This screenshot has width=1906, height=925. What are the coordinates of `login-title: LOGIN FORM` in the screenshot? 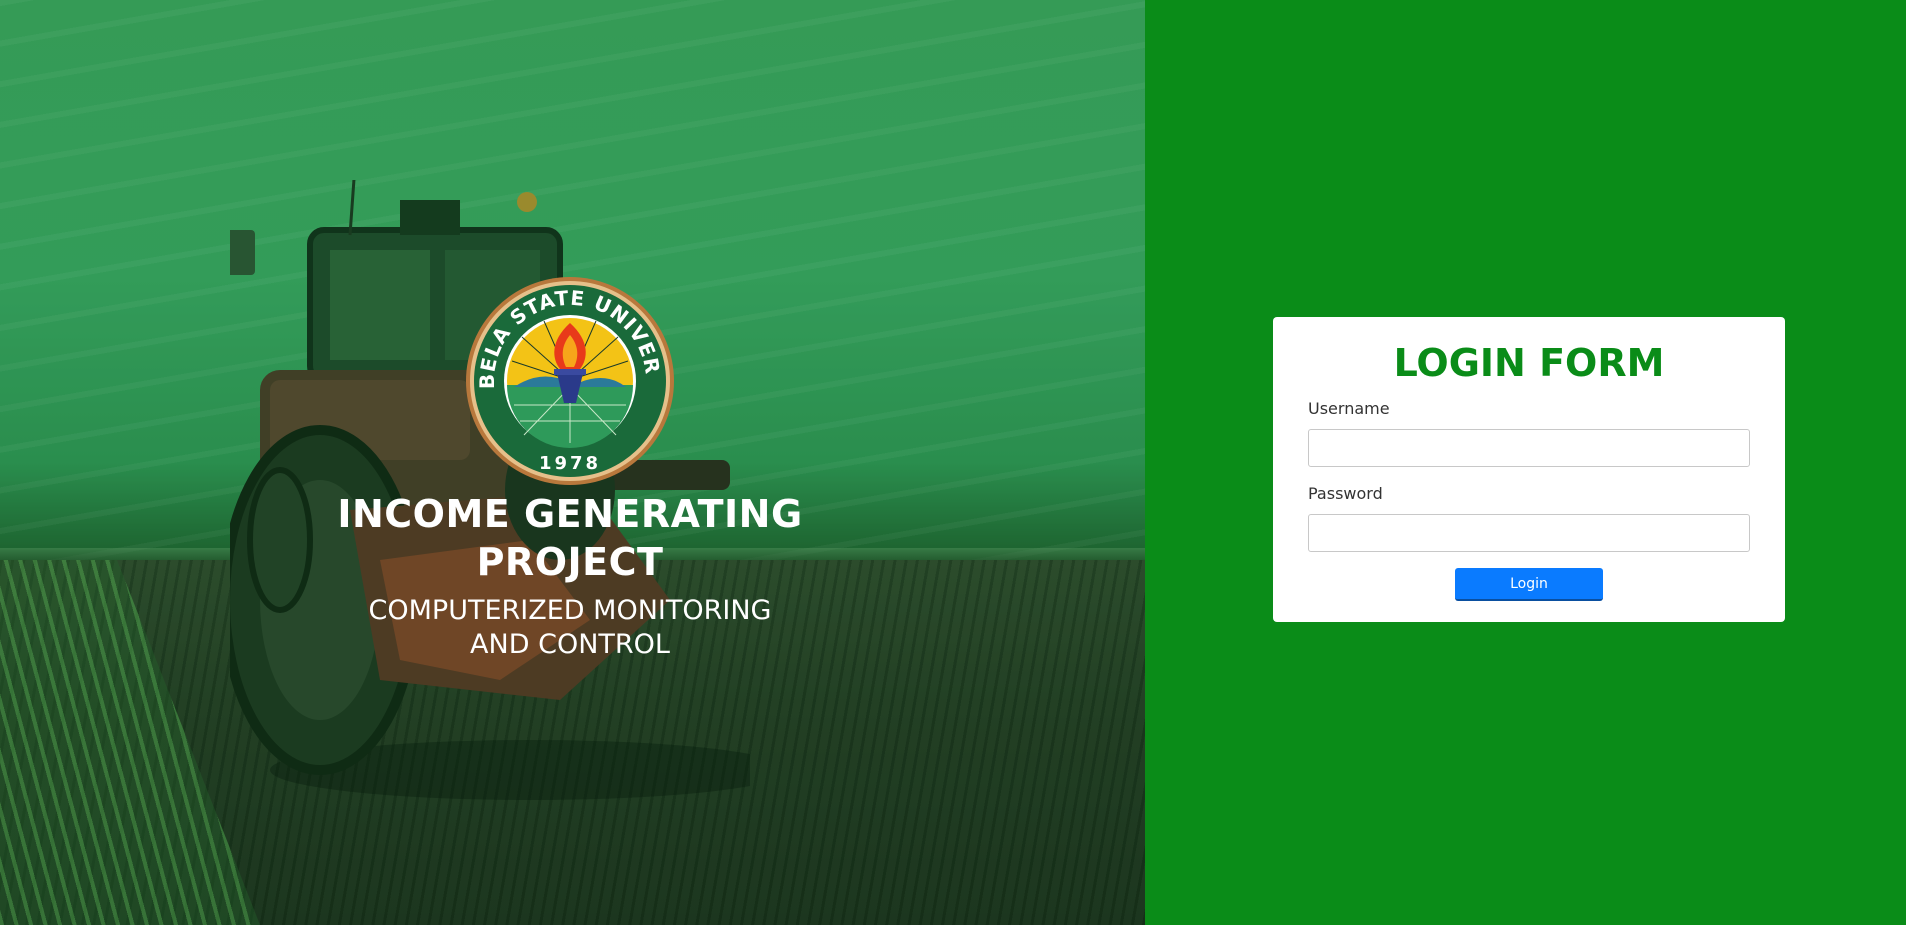 It's located at (1529, 363).